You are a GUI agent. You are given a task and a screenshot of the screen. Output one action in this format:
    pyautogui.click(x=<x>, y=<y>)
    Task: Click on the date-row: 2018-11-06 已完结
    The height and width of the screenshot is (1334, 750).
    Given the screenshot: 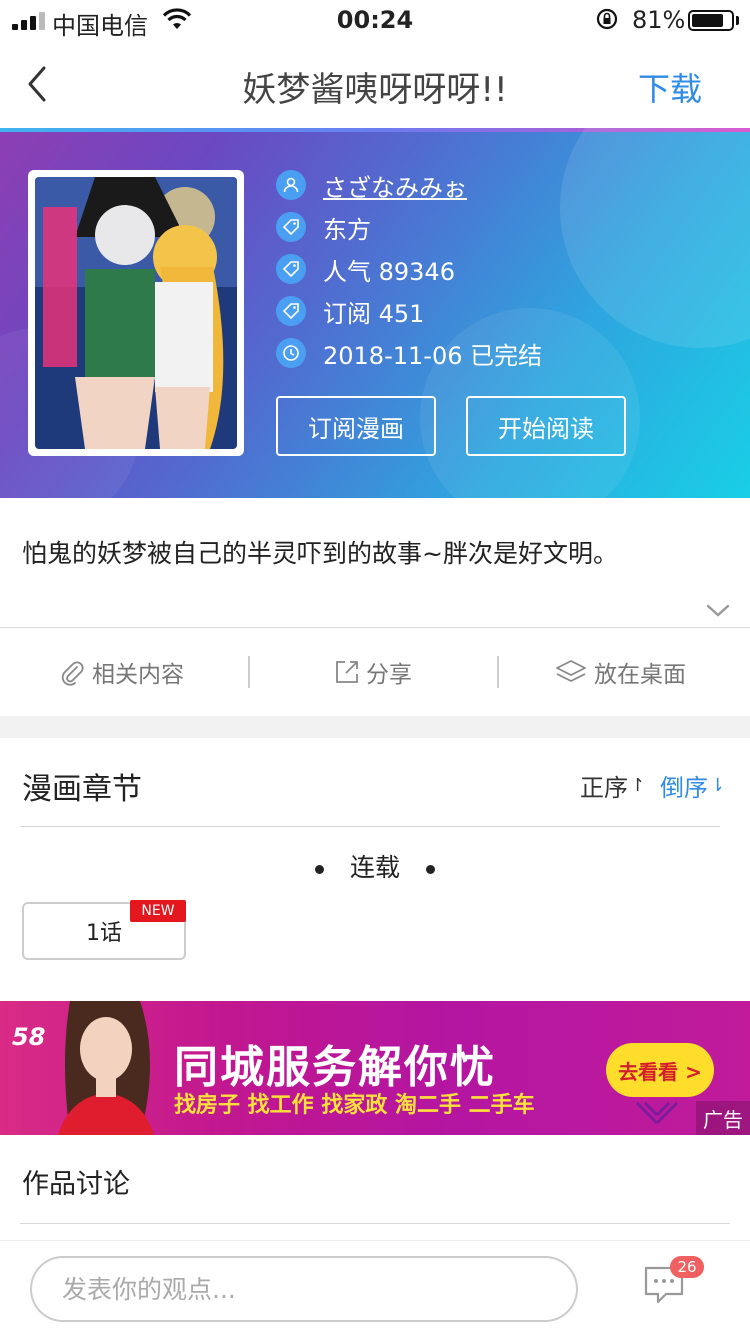 What is the action you would take?
    pyautogui.click(x=409, y=354)
    